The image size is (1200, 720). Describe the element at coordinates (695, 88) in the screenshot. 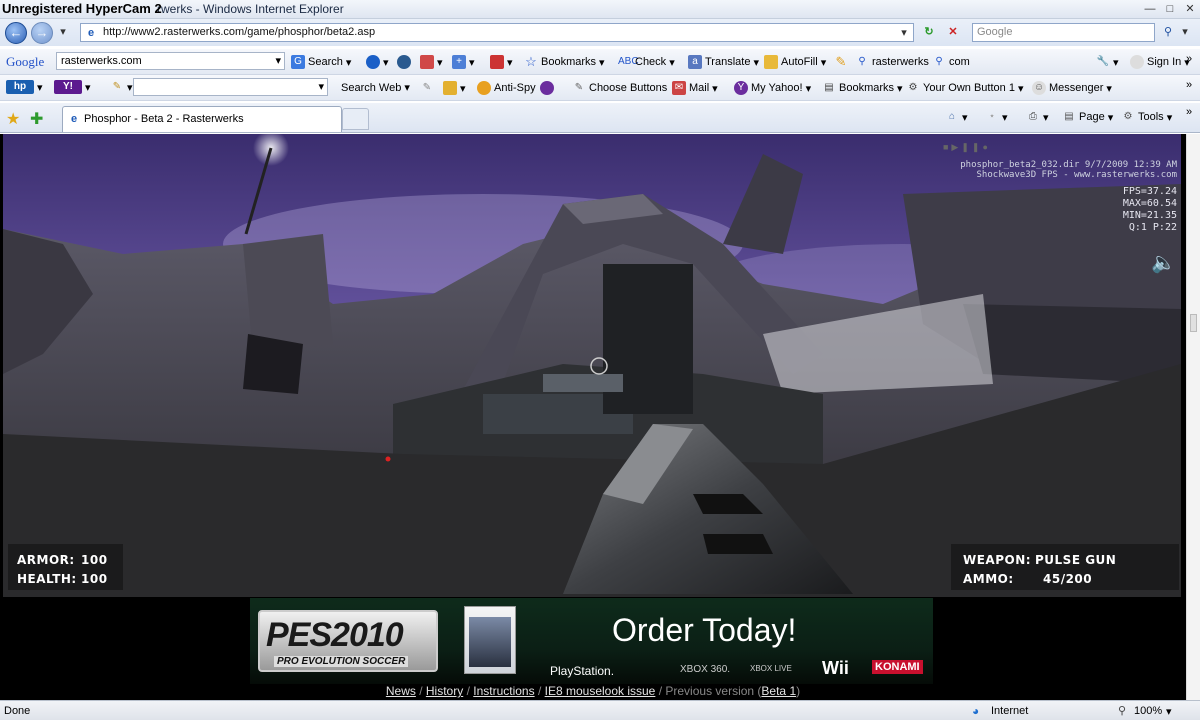

I see `mail-button: ✉ Mail ▾` at that location.